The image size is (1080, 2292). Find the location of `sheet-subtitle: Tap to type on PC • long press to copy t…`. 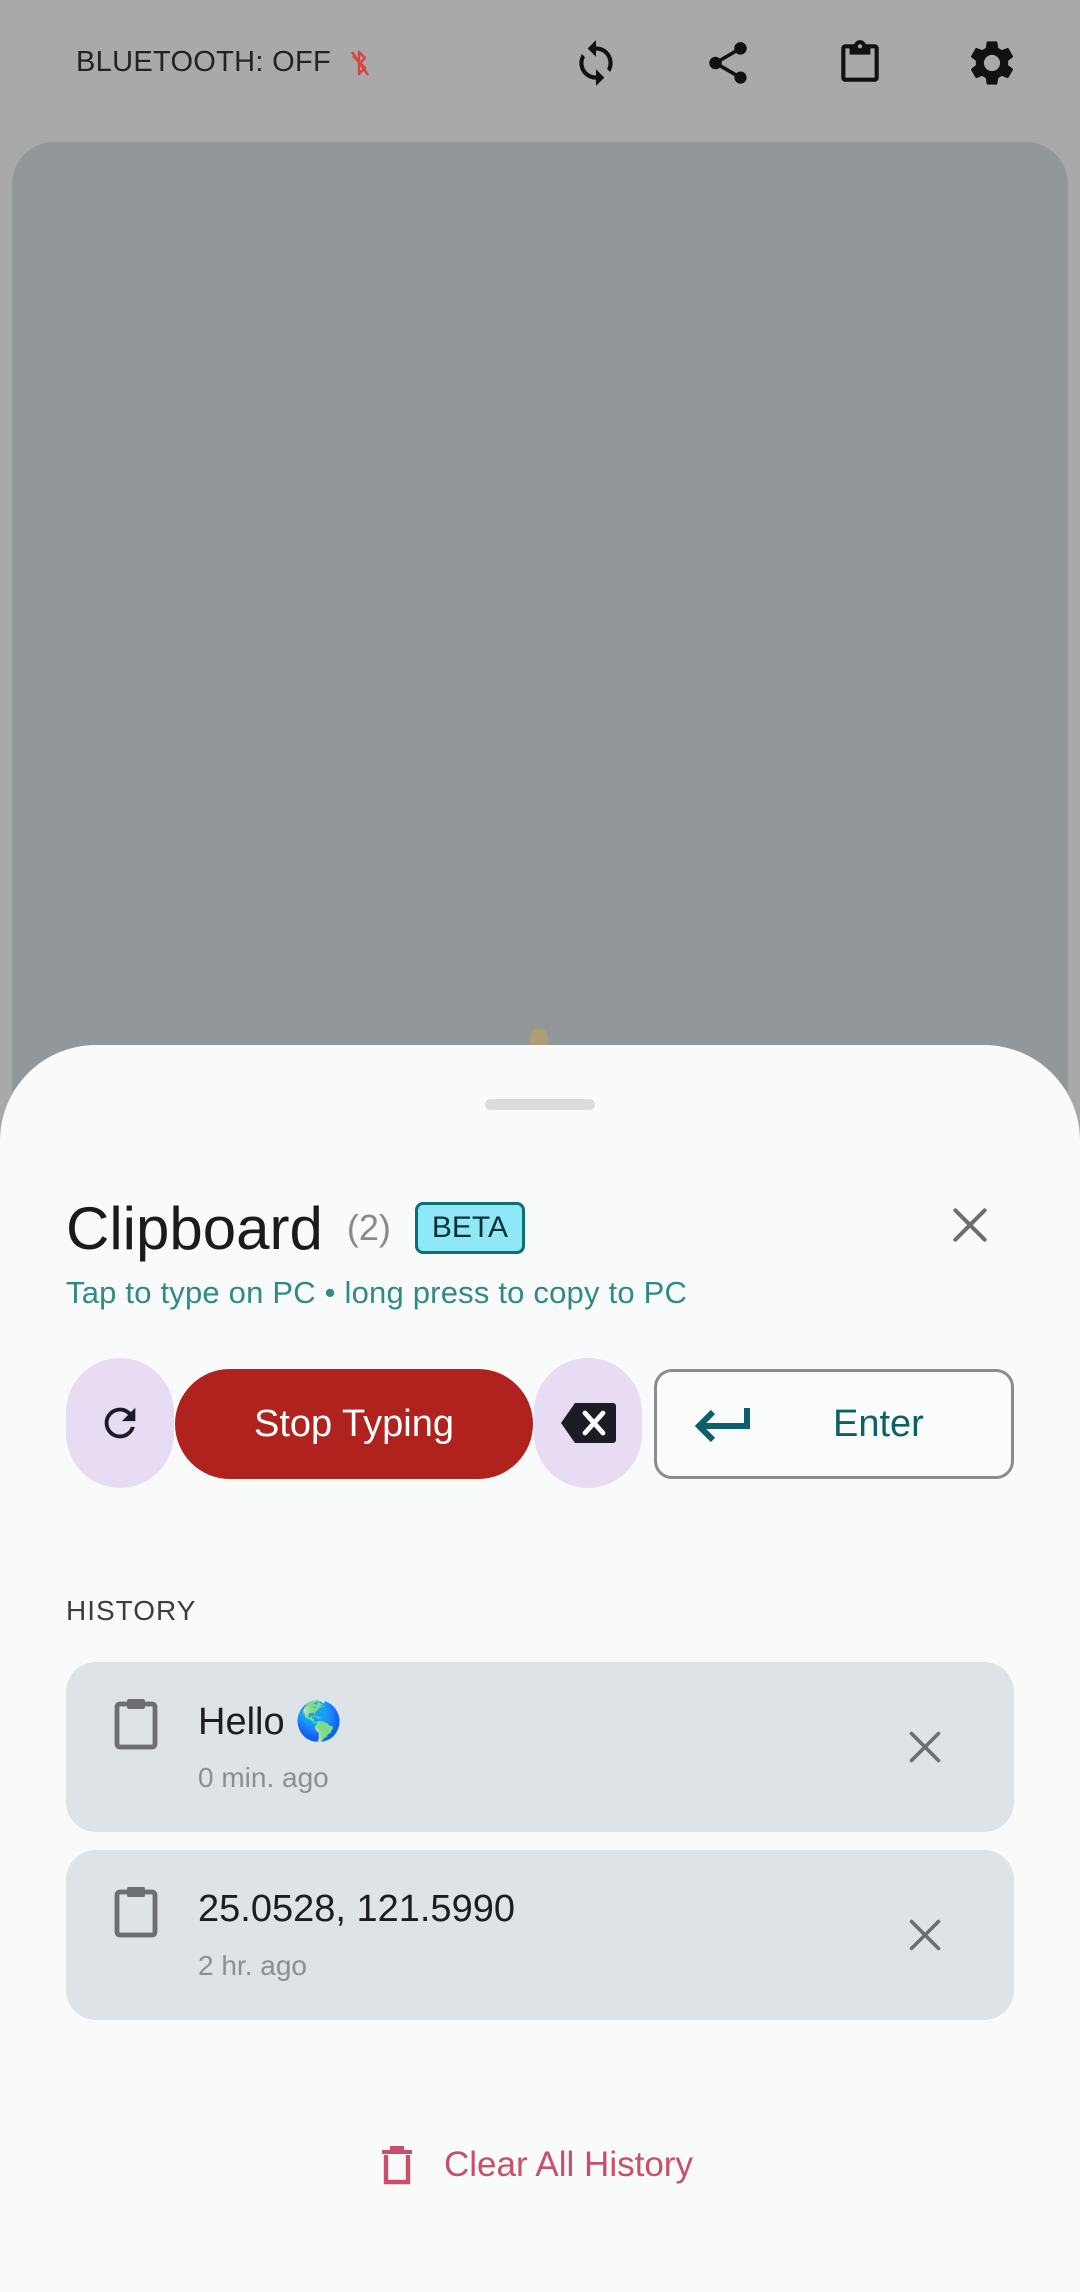

sheet-subtitle: Tap to type on PC • long press to copy t… is located at coordinates (377, 1292).